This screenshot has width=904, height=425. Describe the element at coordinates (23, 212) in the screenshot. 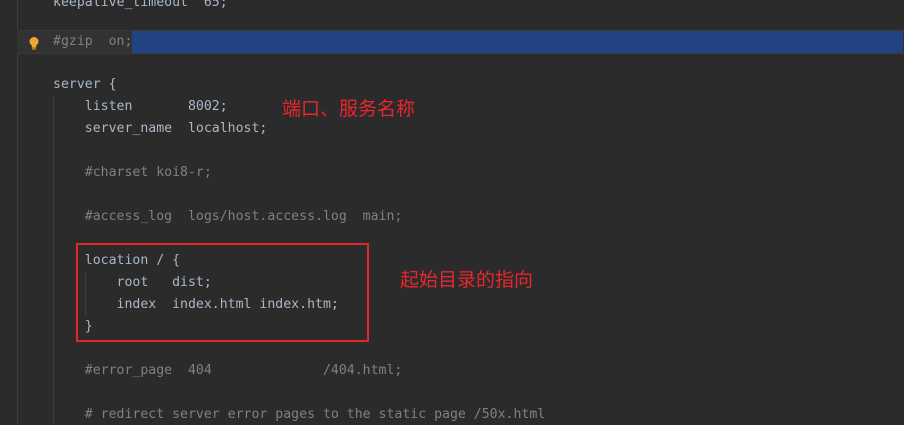

I see `editor-gutter` at that location.